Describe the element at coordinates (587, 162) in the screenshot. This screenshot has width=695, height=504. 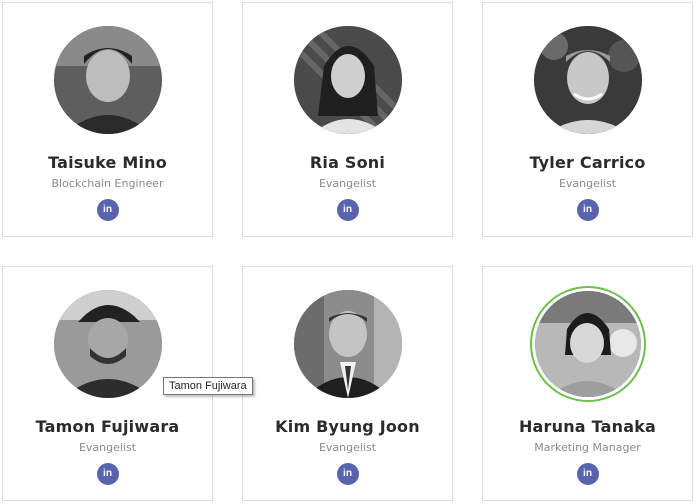
I see `member-name: Tyler Carrico` at that location.